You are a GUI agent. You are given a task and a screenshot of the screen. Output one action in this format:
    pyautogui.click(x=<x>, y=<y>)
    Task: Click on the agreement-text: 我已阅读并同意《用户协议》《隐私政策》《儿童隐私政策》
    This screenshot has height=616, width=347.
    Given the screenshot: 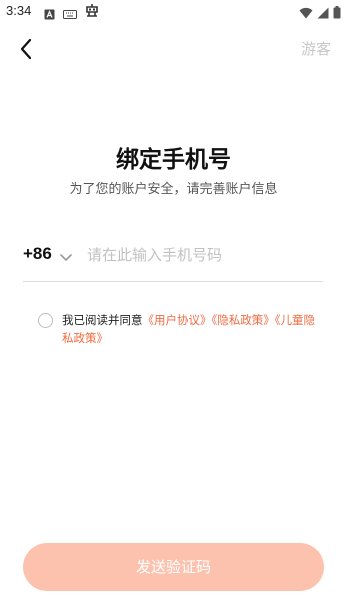 What is the action you would take?
    pyautogui.click(x=194, y=329)
    